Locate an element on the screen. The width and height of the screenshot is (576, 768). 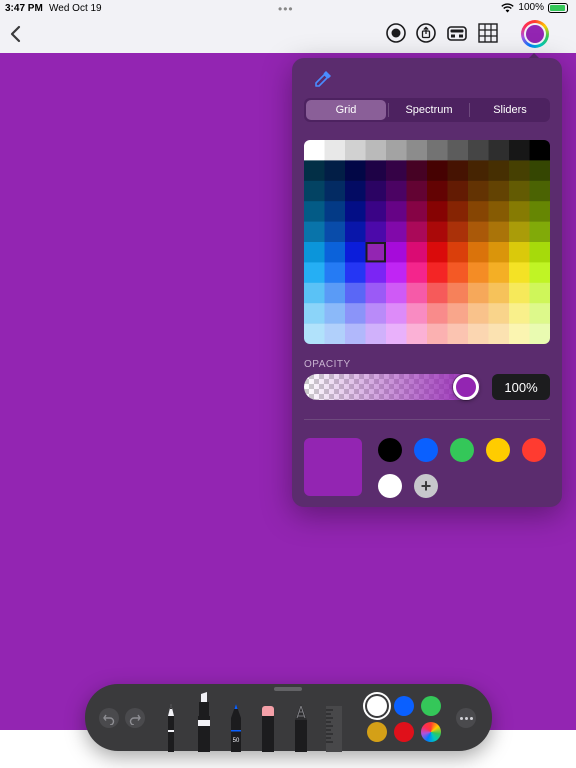
pencil-icon: 50 is located at coordinates (236, 722).